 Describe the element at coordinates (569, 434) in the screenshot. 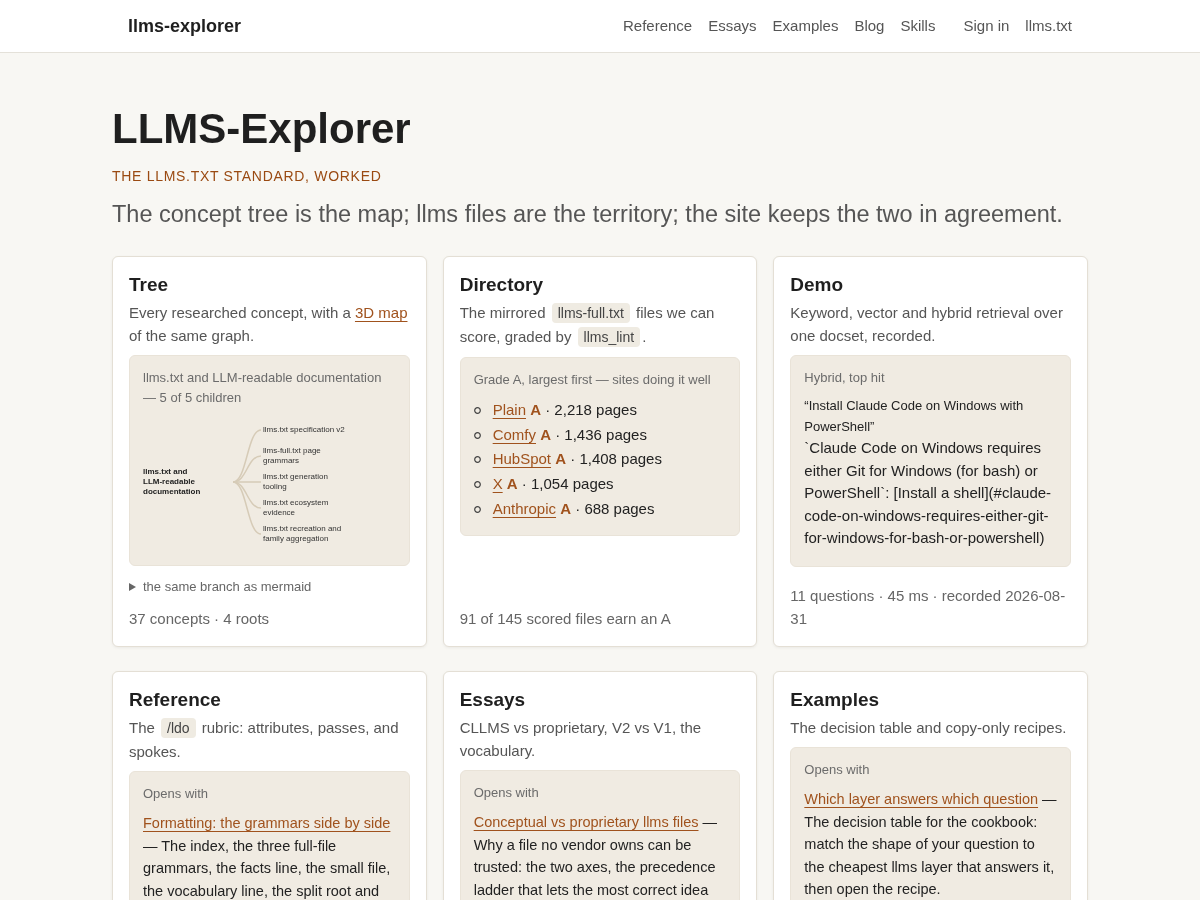

I see `site-entry: Comfy A · 1,436 pages` at that location.